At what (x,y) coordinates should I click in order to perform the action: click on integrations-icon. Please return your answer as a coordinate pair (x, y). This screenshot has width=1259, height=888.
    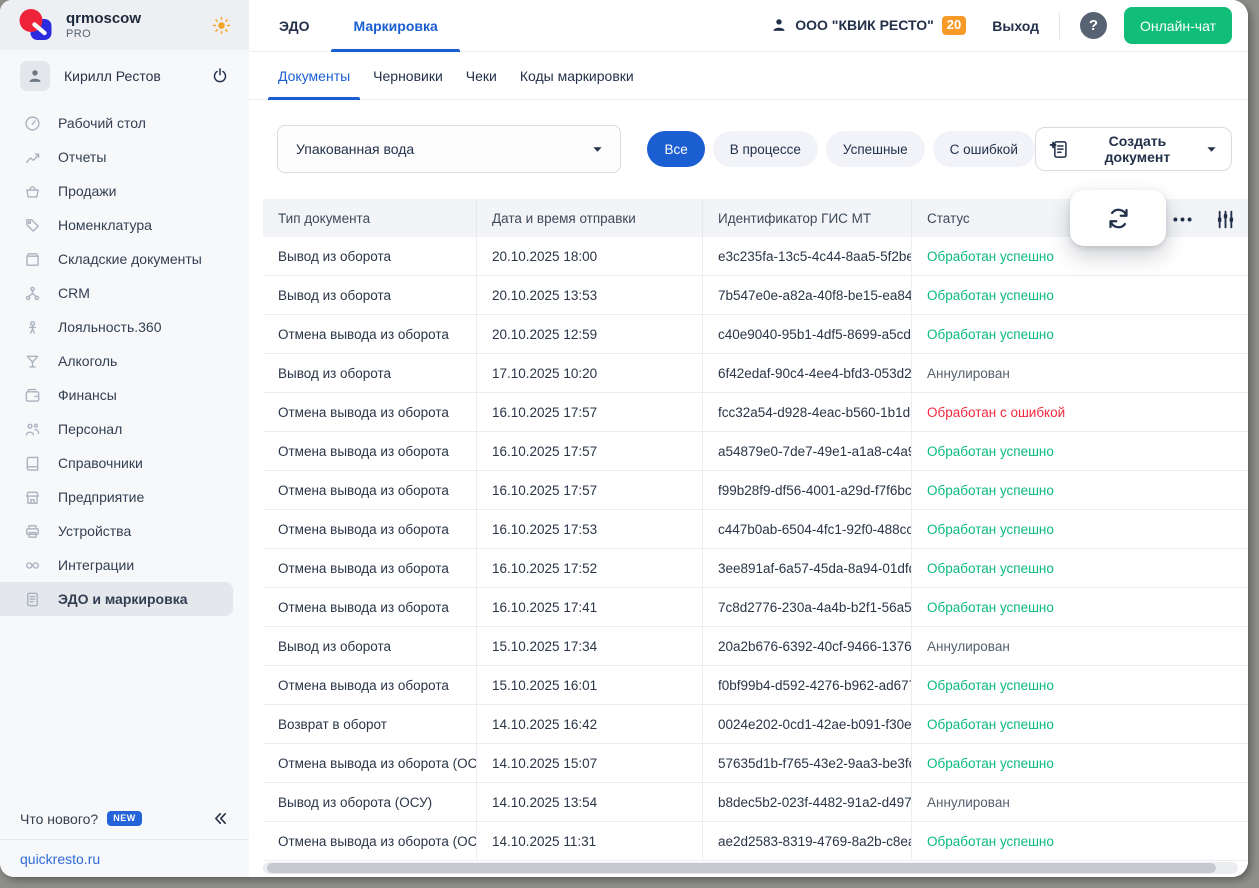
    Looking at the image, I should click on (32, 565).